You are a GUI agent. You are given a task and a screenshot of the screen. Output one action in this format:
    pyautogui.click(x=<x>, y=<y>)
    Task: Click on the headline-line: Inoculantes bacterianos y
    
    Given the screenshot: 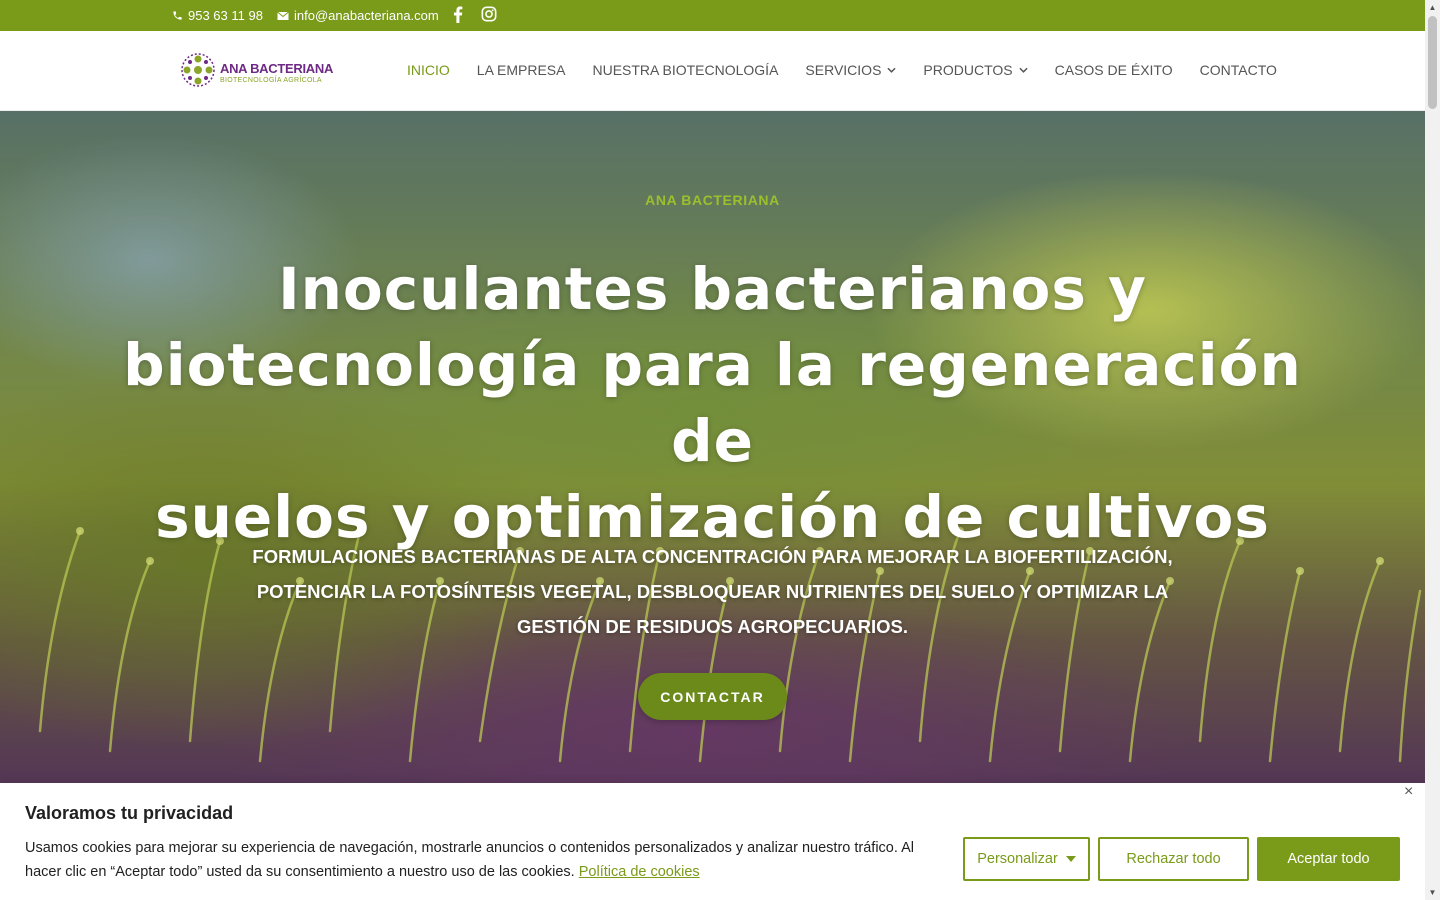 What is the action you would take?
    pyautogui.click(x=712, y=289)
    